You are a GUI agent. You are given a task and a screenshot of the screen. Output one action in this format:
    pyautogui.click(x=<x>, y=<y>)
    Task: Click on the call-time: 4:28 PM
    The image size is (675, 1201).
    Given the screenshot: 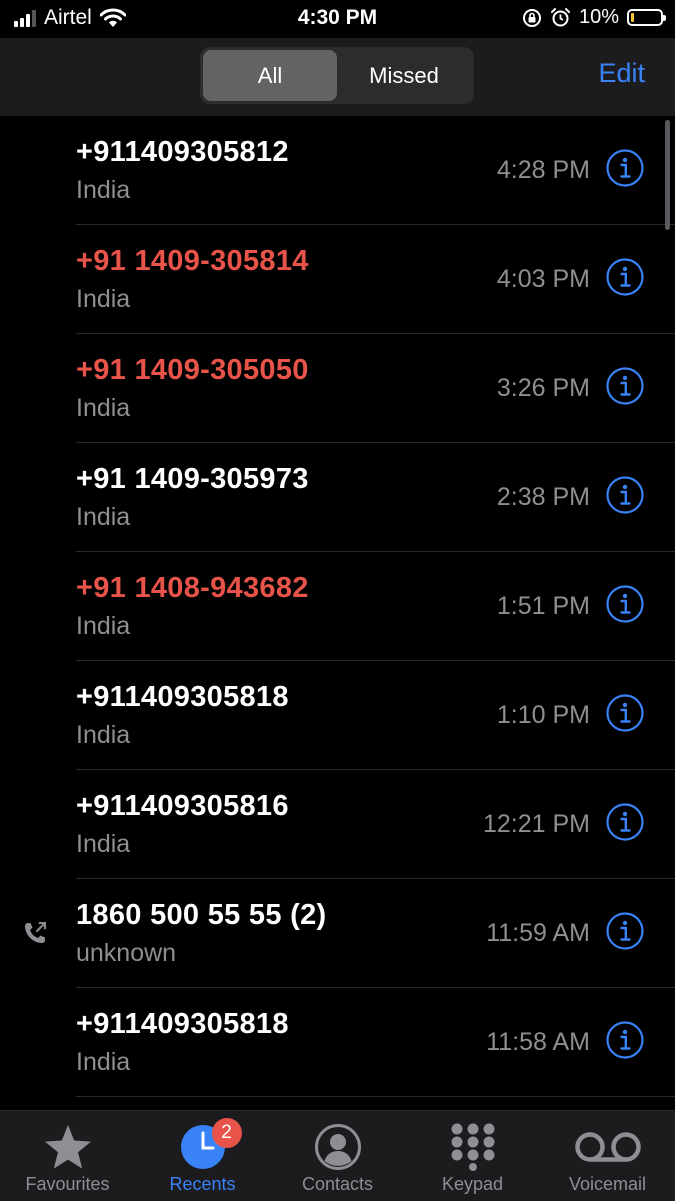 What is the action you would take?
    pyautogui.click(x=543, y=170)
    